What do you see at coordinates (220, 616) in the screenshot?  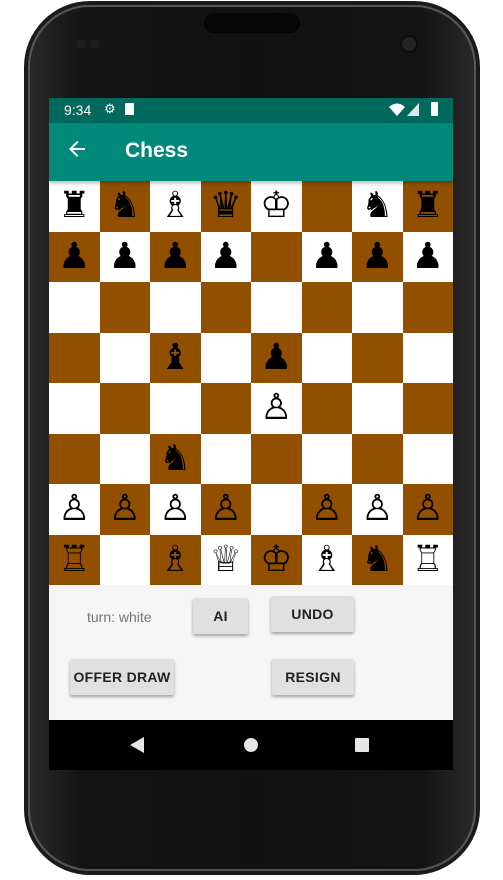 I see `ai-button: AI` at bounding box center [220, 616].